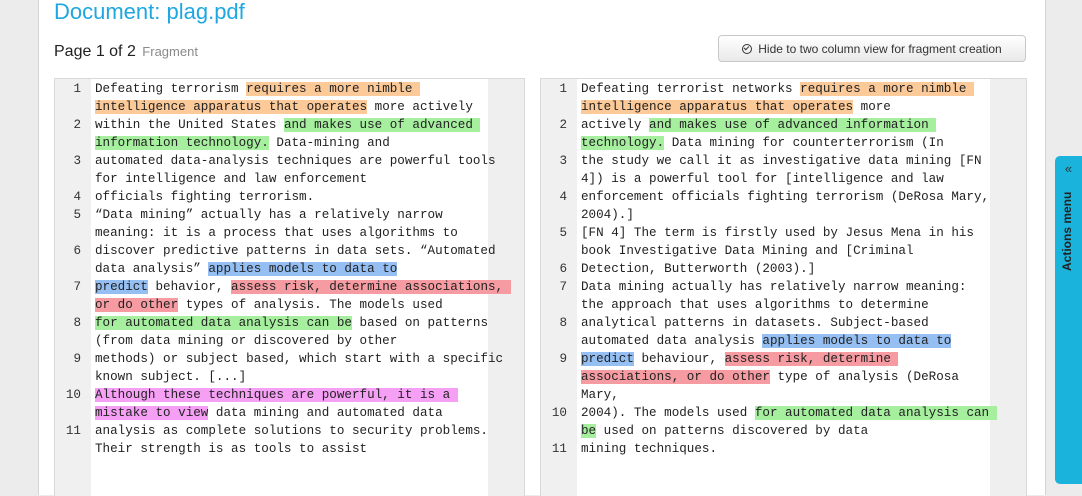  Describe the element at coordinates (1068, 320) in the screenshot. I see `actions-menu-tab: « Actions menu` at that location.